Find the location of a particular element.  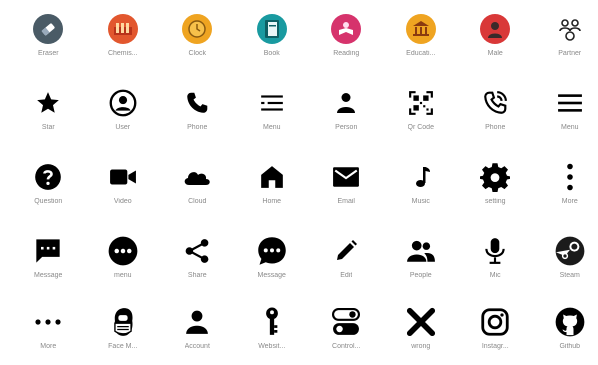

icon-tile-phone-call: Phone is located at coordinates (495, 108).